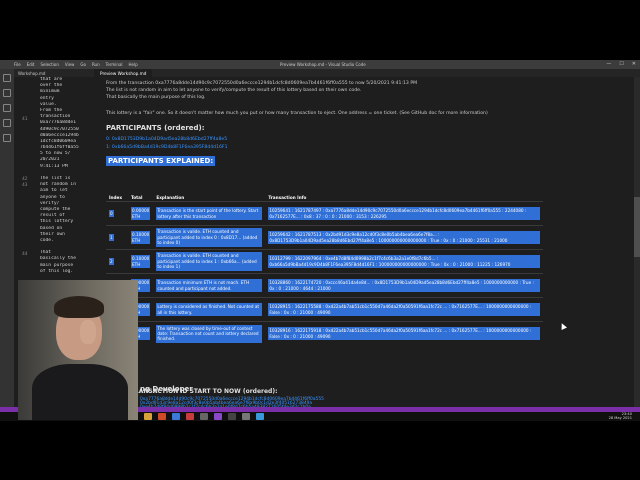  I want to click on cell-text: 0.00000 ETH, so click(141, 213).